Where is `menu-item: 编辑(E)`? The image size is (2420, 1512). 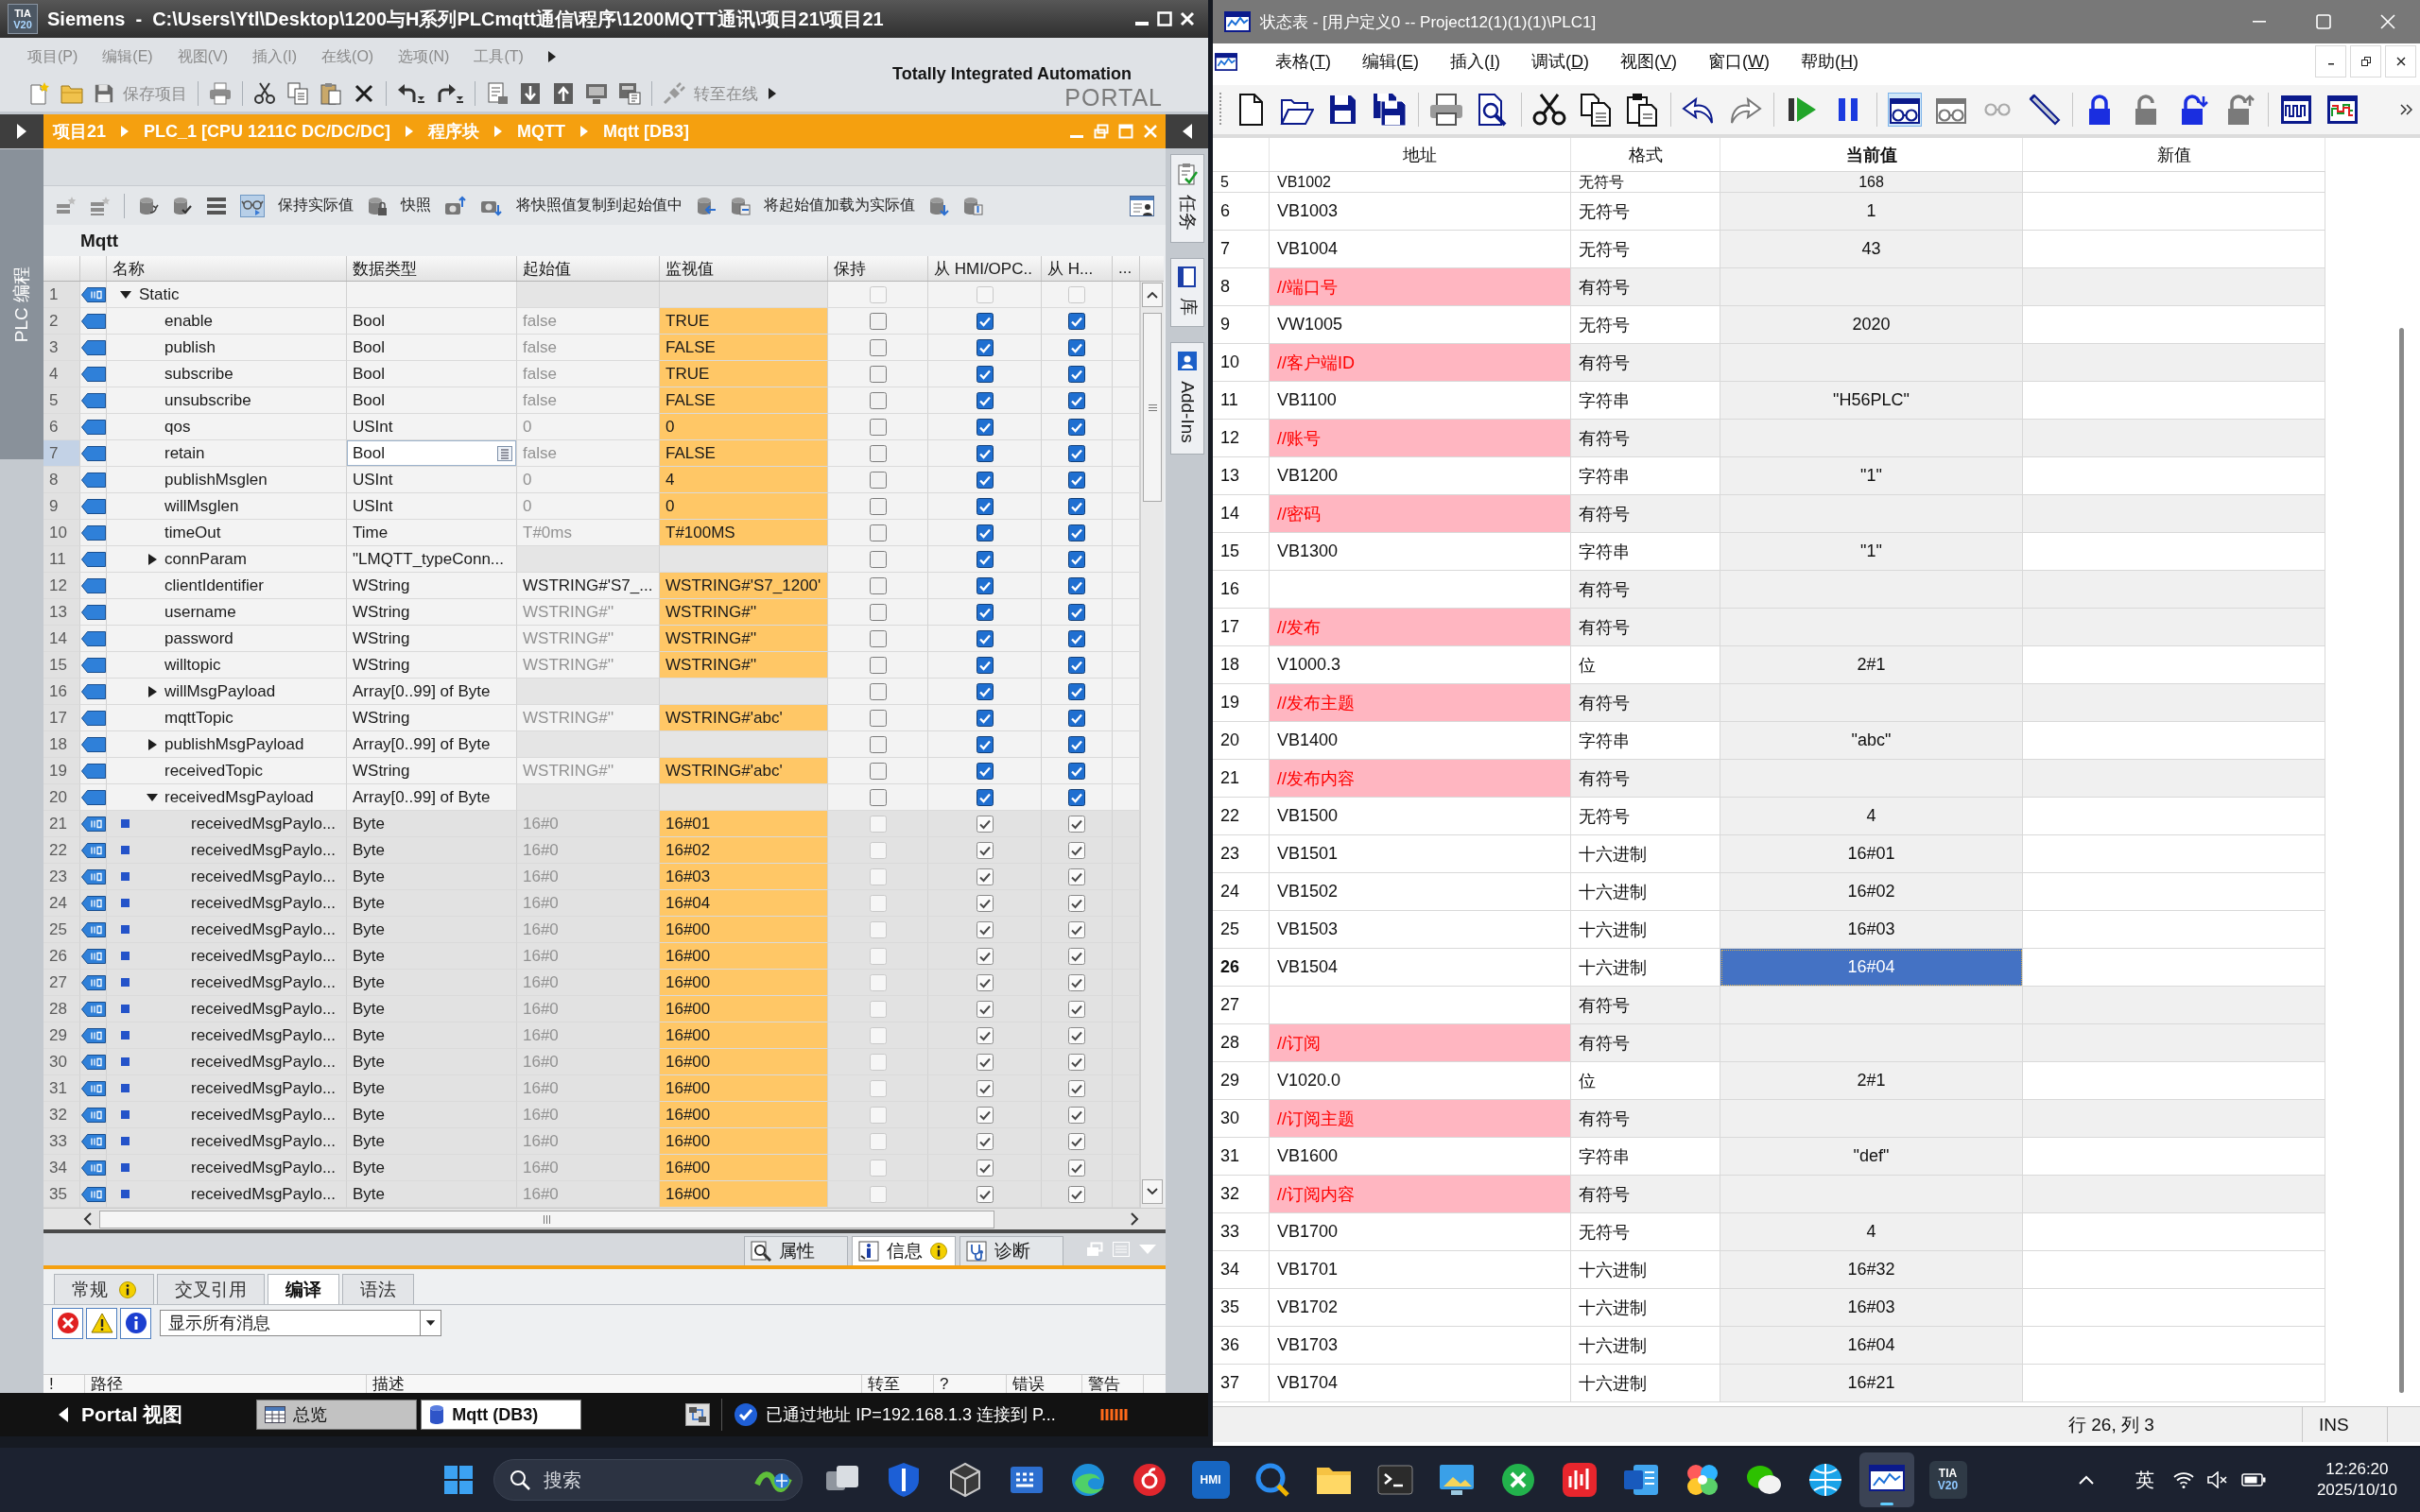 menu-item: 编辑(E) is located at coordinates (1390, 61).